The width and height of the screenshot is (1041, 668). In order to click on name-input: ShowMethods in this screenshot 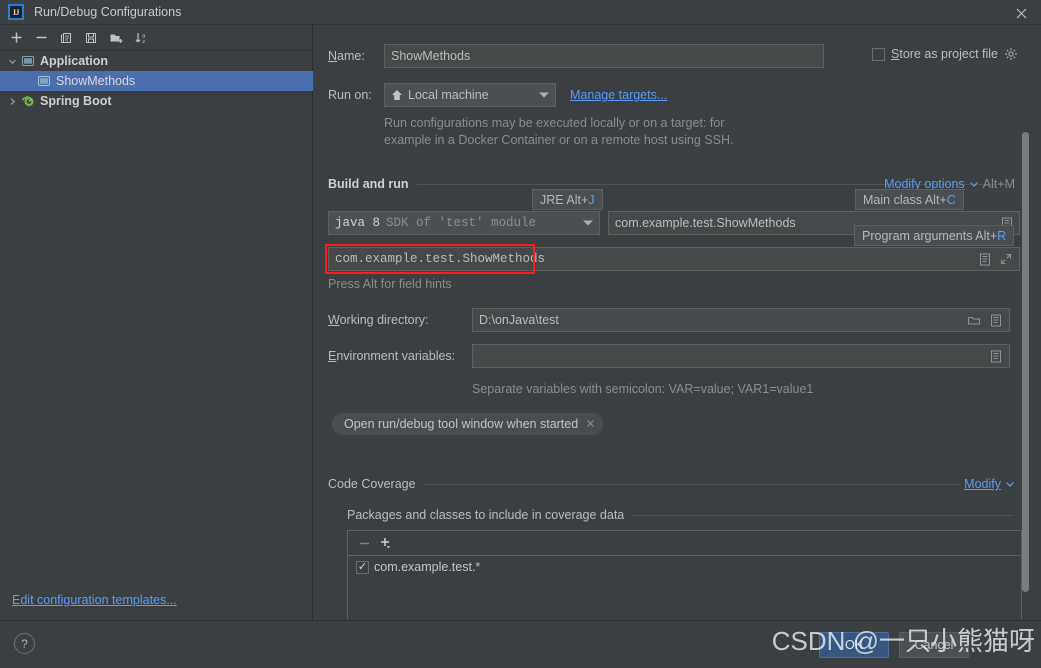, I will do `click(604, 56)`.